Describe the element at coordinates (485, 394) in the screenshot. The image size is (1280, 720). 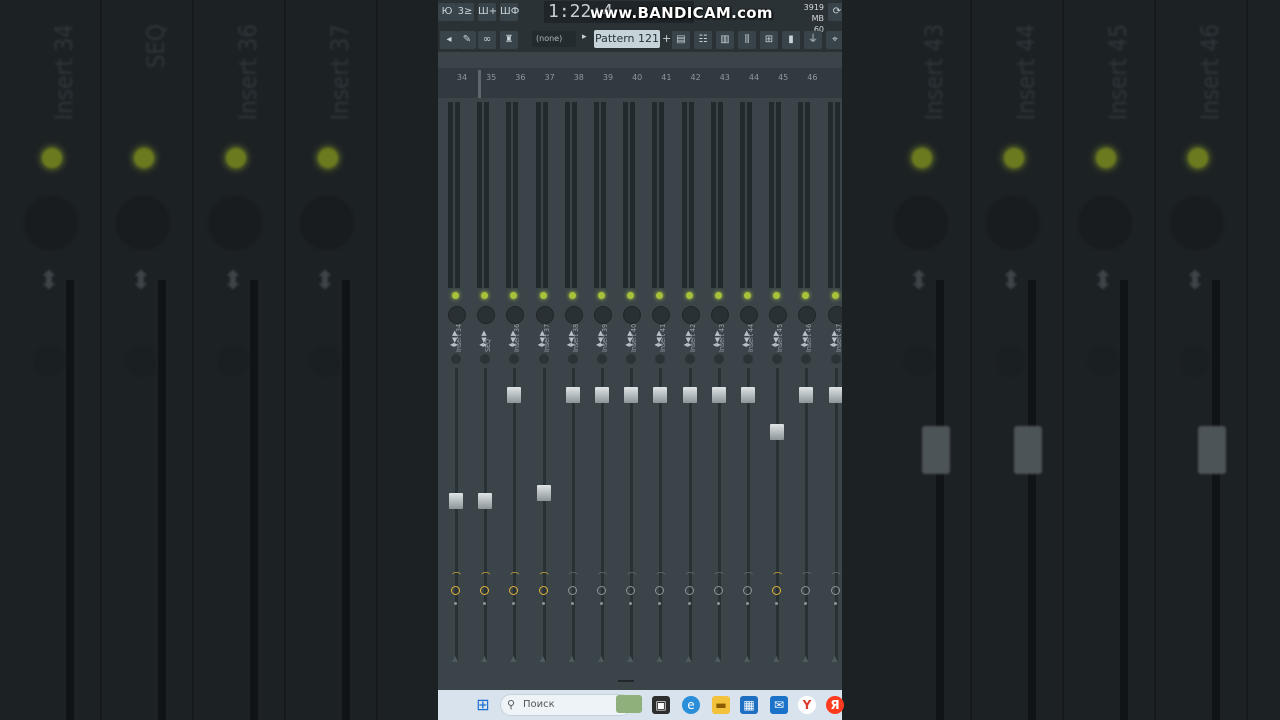
I see `mixer-strip: SEQ ▲ ▼ ◂▸ ⌒ ▲` at that location.